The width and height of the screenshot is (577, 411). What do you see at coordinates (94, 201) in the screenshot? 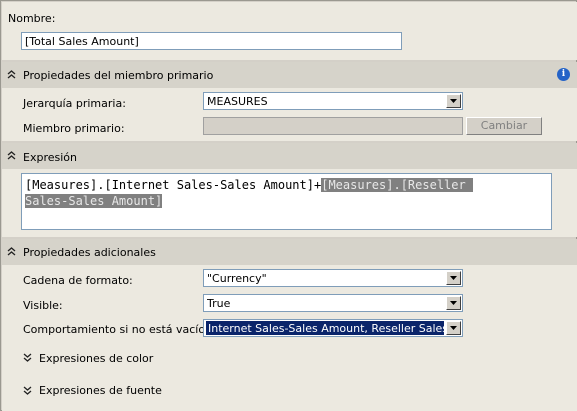
I see `expression-selected-text-2: Sales-Sales Amount]` at bounding box center [94, 201].